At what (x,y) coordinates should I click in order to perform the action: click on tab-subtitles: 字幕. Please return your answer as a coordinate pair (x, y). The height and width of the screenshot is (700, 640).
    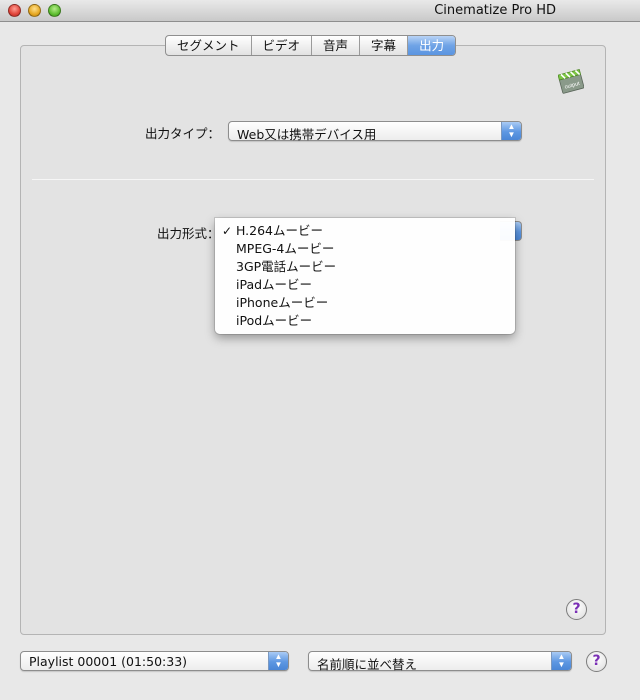
    Looking at the image, I should click on (384, 45).